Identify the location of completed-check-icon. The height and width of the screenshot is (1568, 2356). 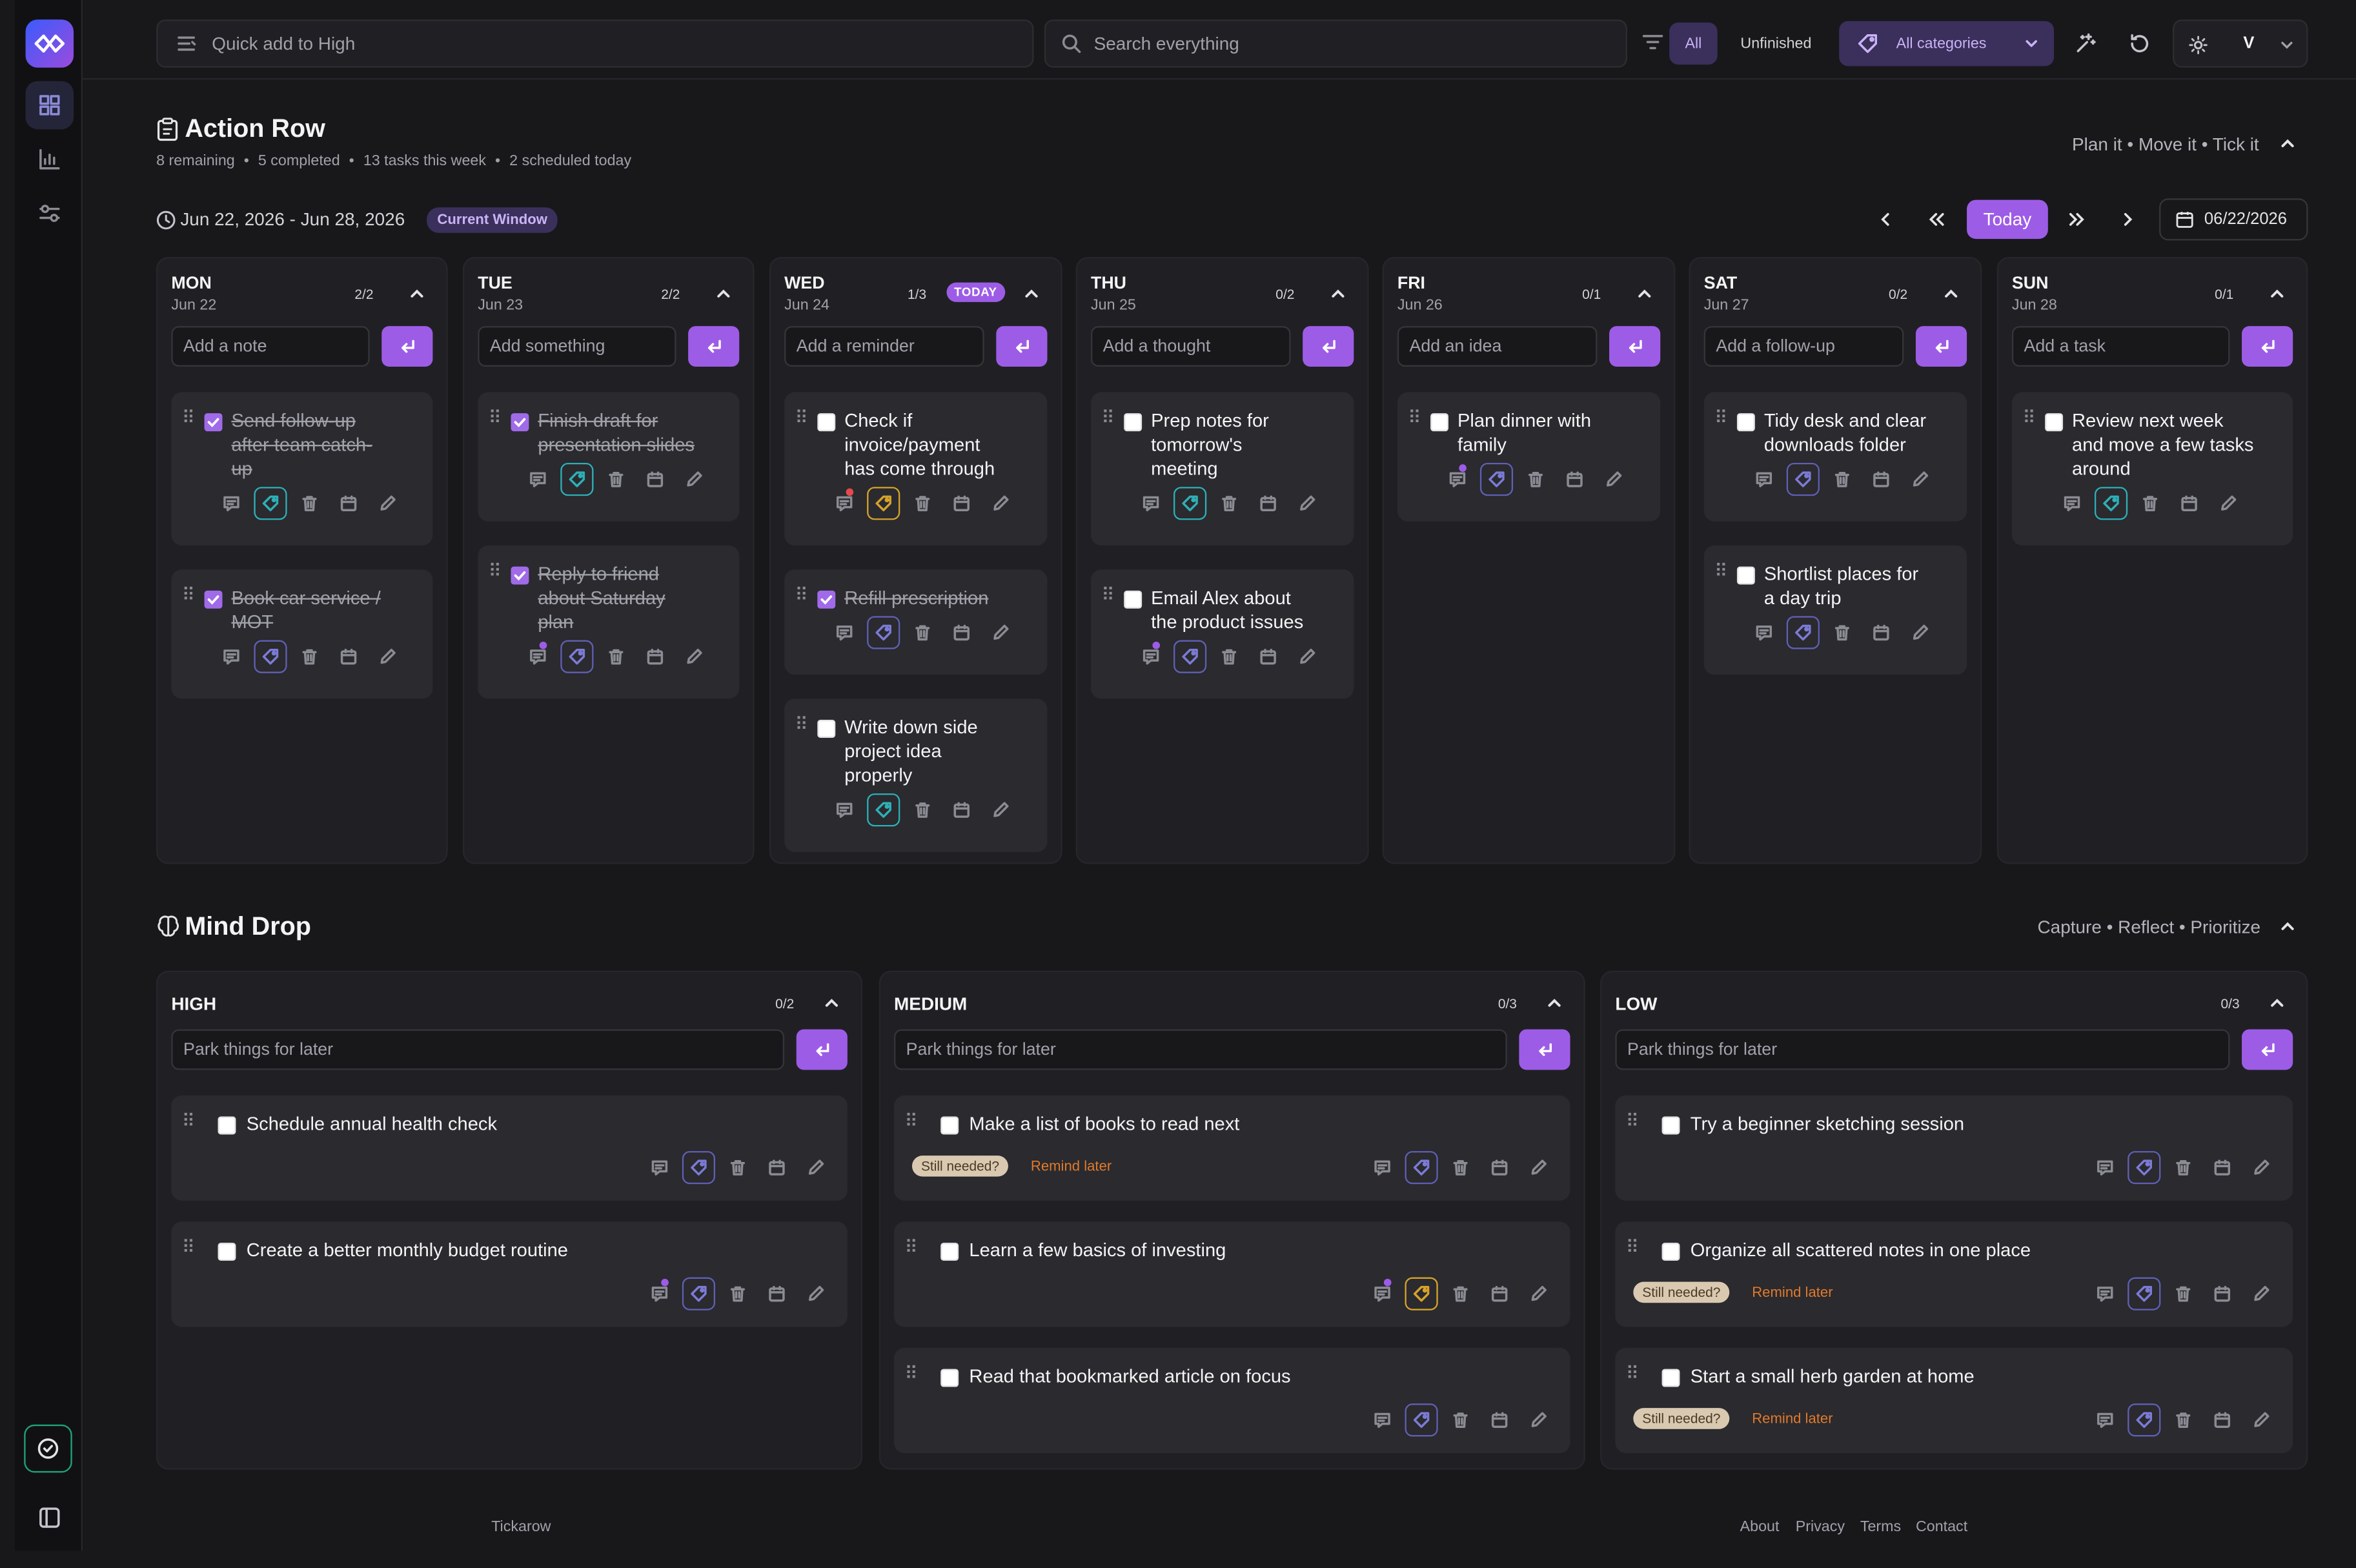
(48, 1448).